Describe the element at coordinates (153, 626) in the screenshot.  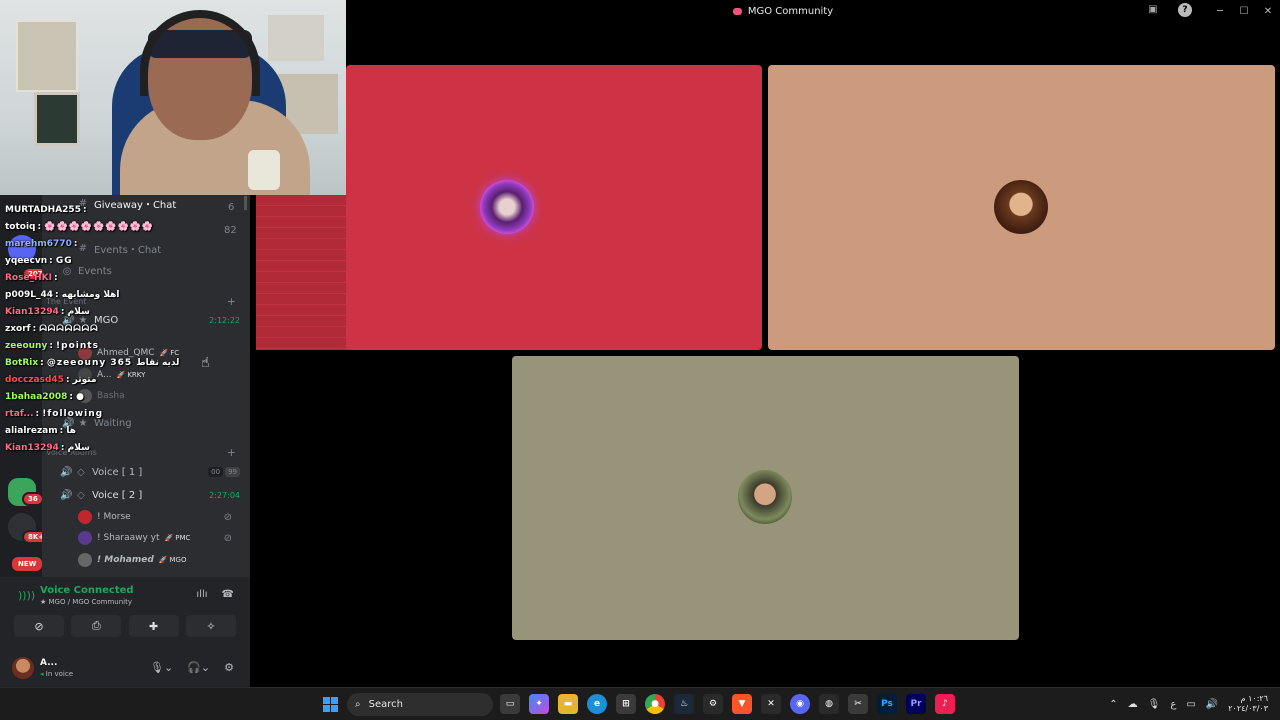
I see `activities-button: ✚` at that location.